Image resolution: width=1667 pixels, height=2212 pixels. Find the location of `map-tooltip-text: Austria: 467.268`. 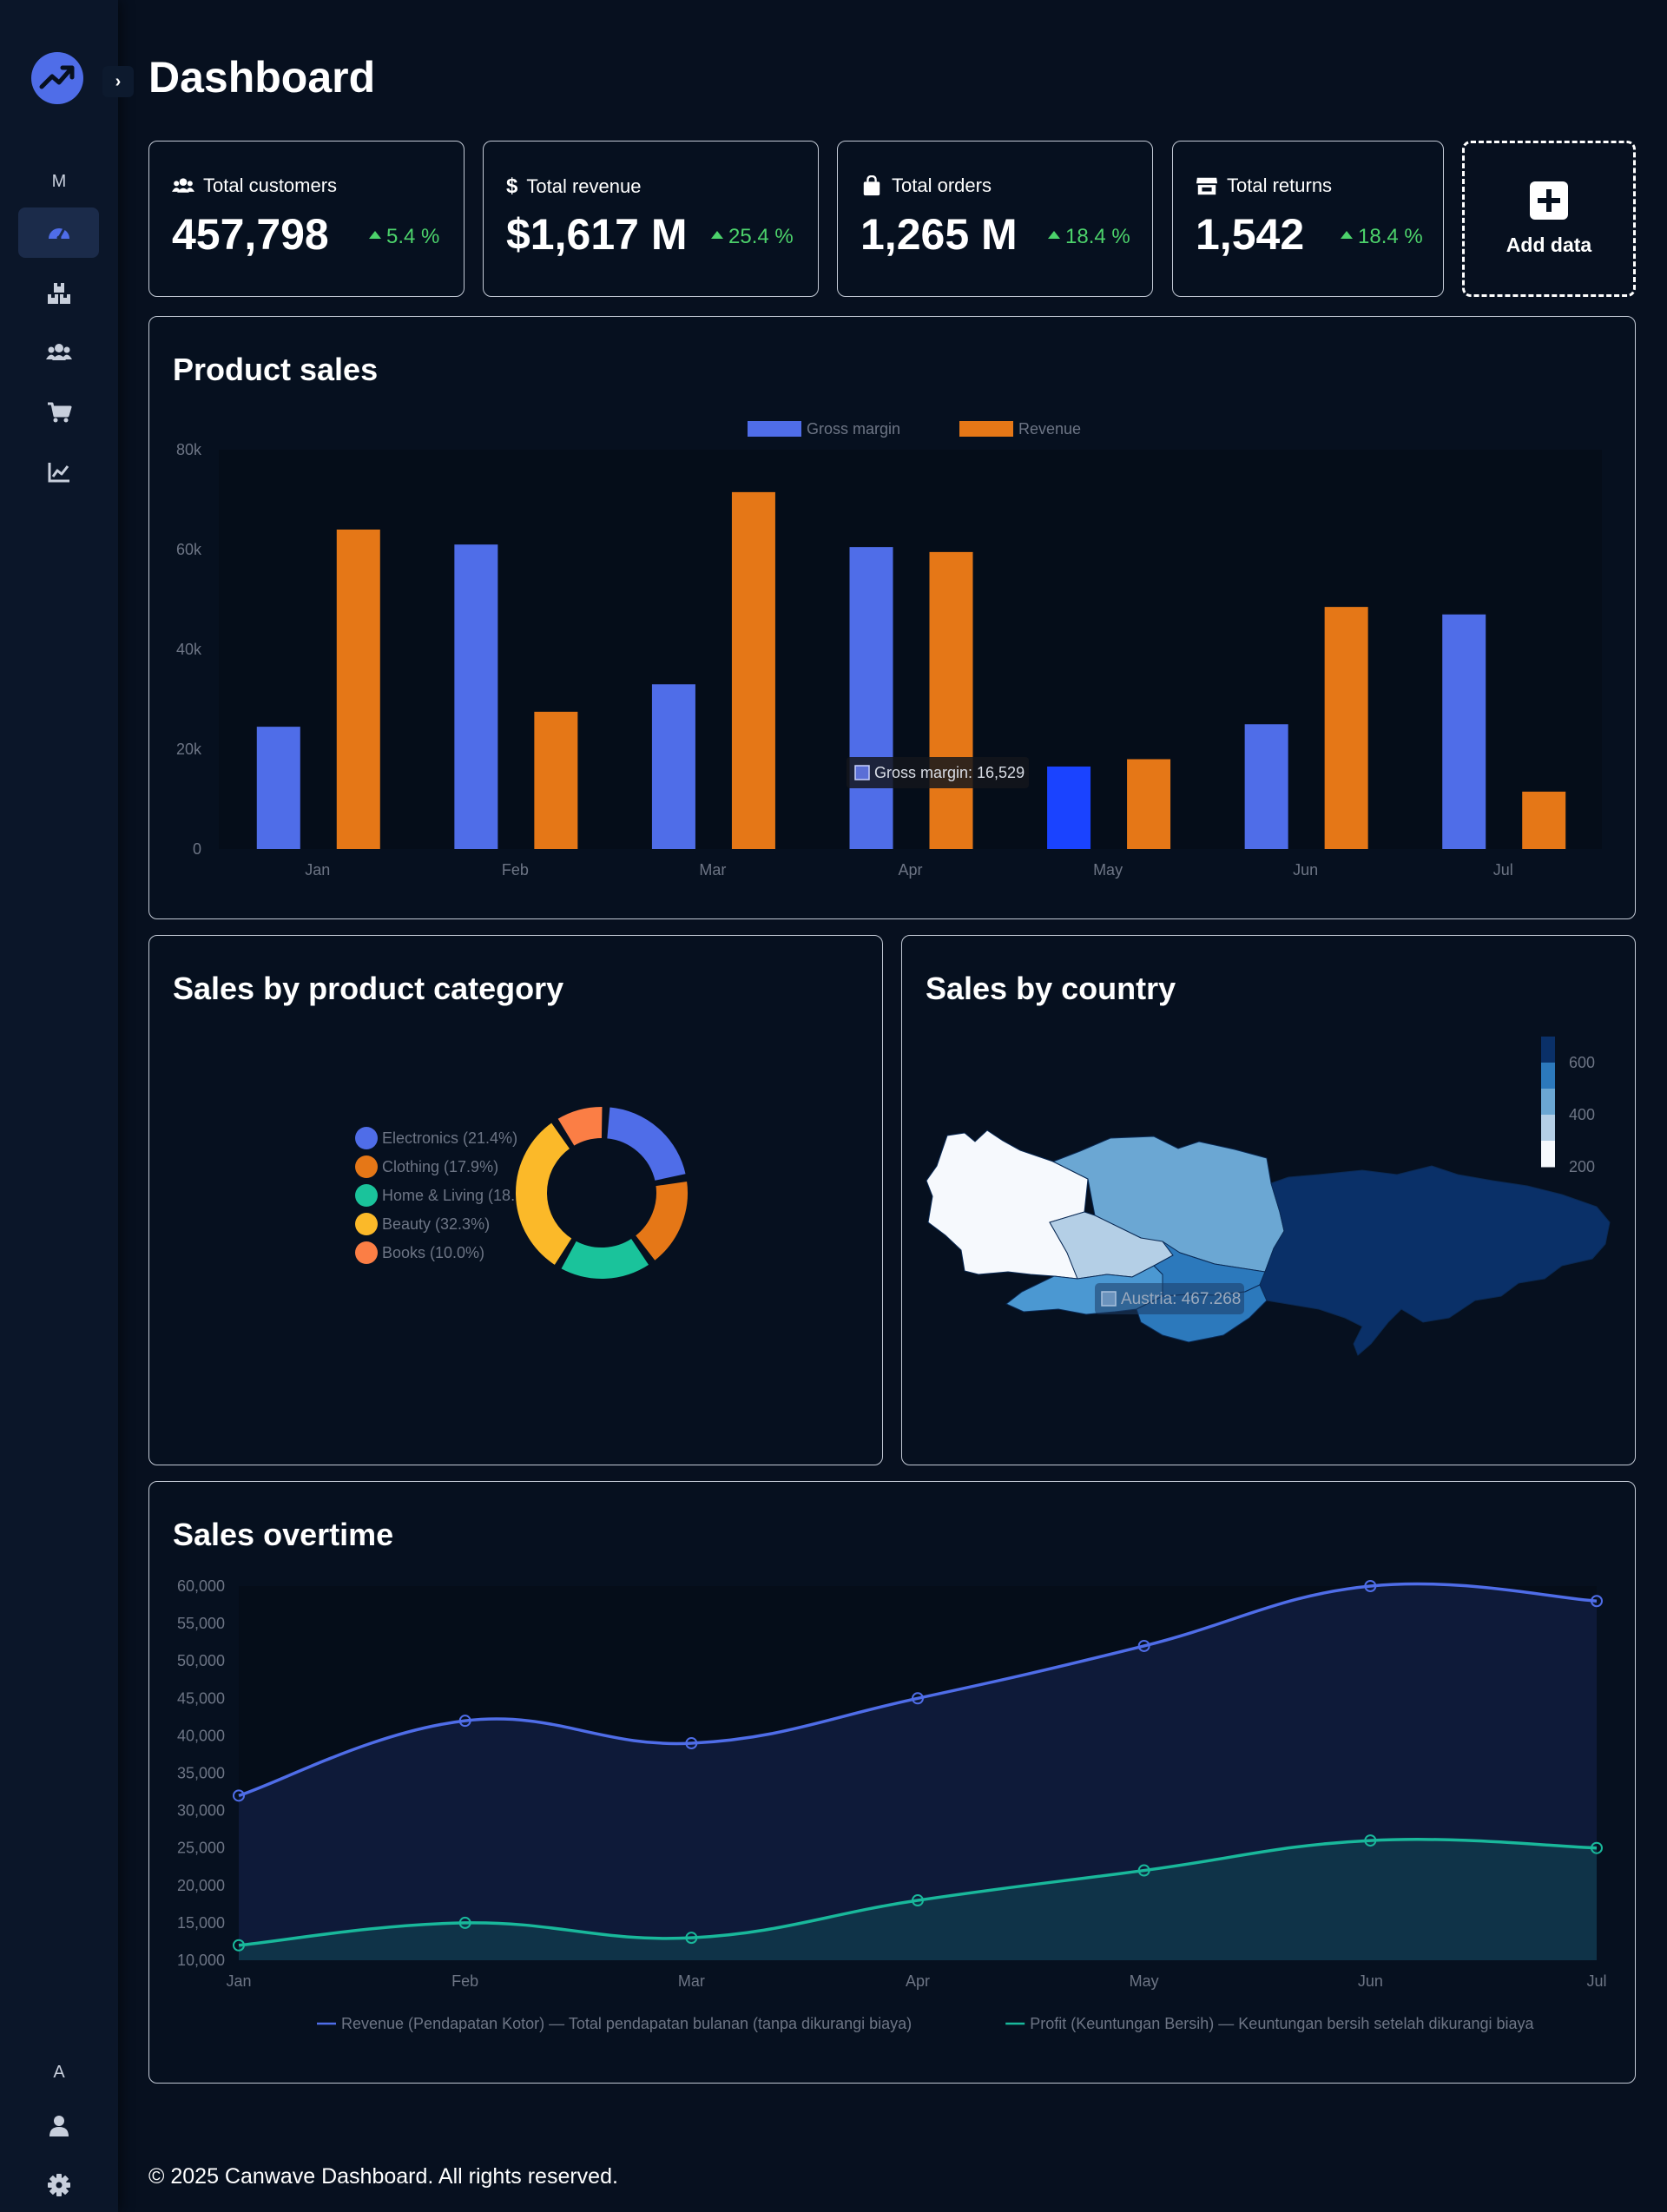

map-tooltip-text: Austria: 467.268 is located at coordinates (1181, 1299).